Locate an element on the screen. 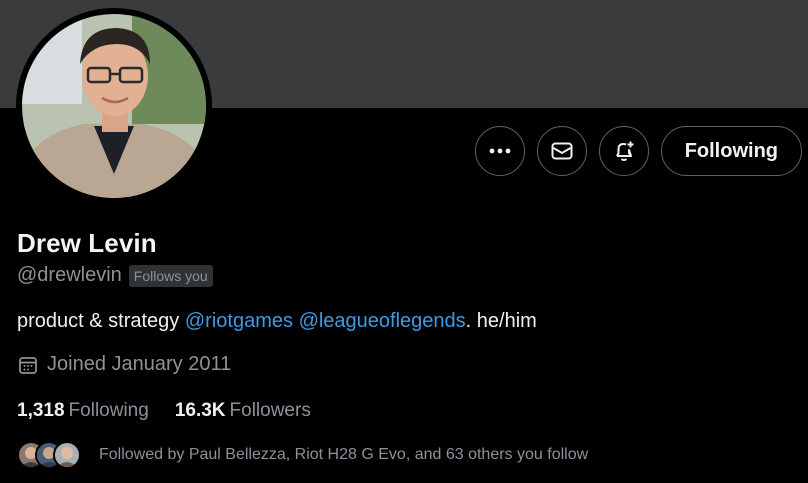  following-button: Following is located at coordinates (731, 151).